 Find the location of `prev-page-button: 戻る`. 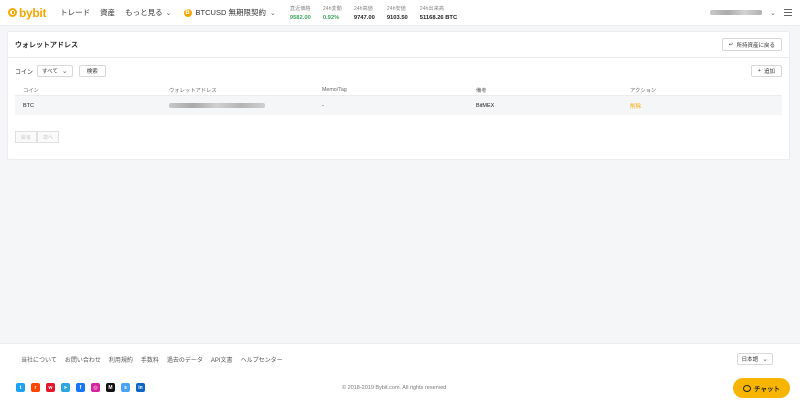

prev-page-button: 戻る is located at coordinates (26, 137).